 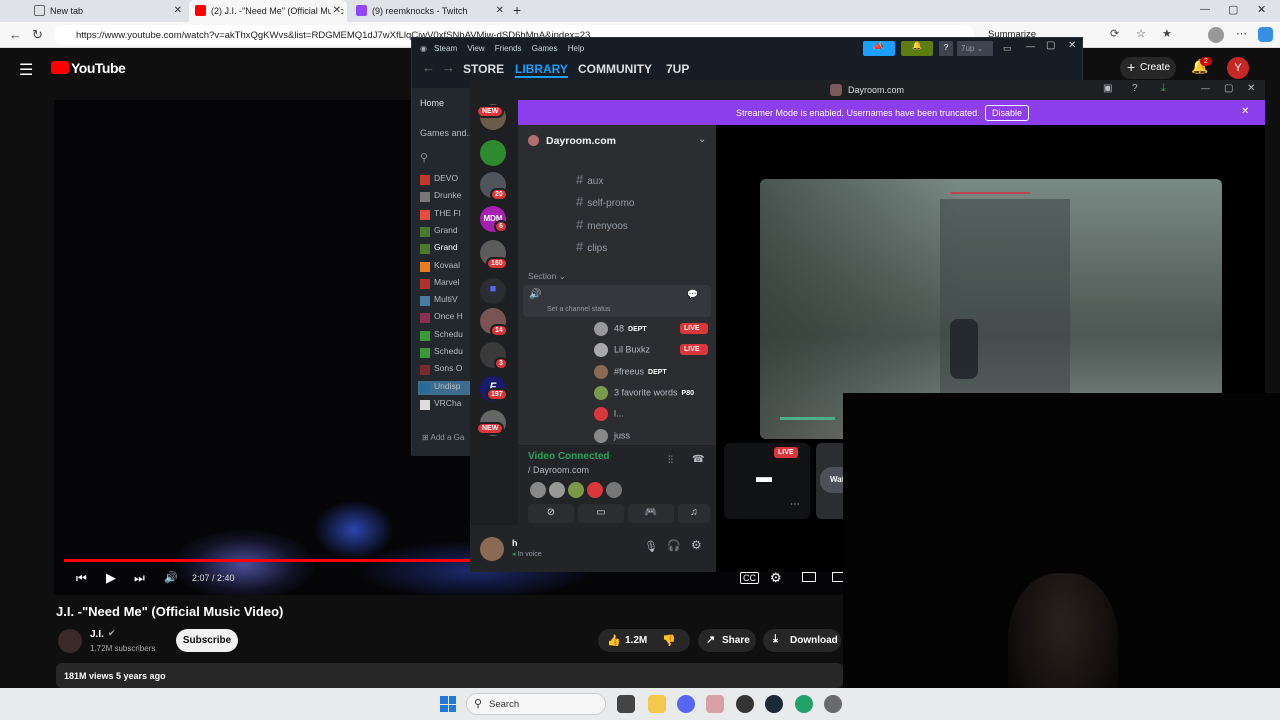 I want to click on folder-icon: ■, so click(x=493, y=291).